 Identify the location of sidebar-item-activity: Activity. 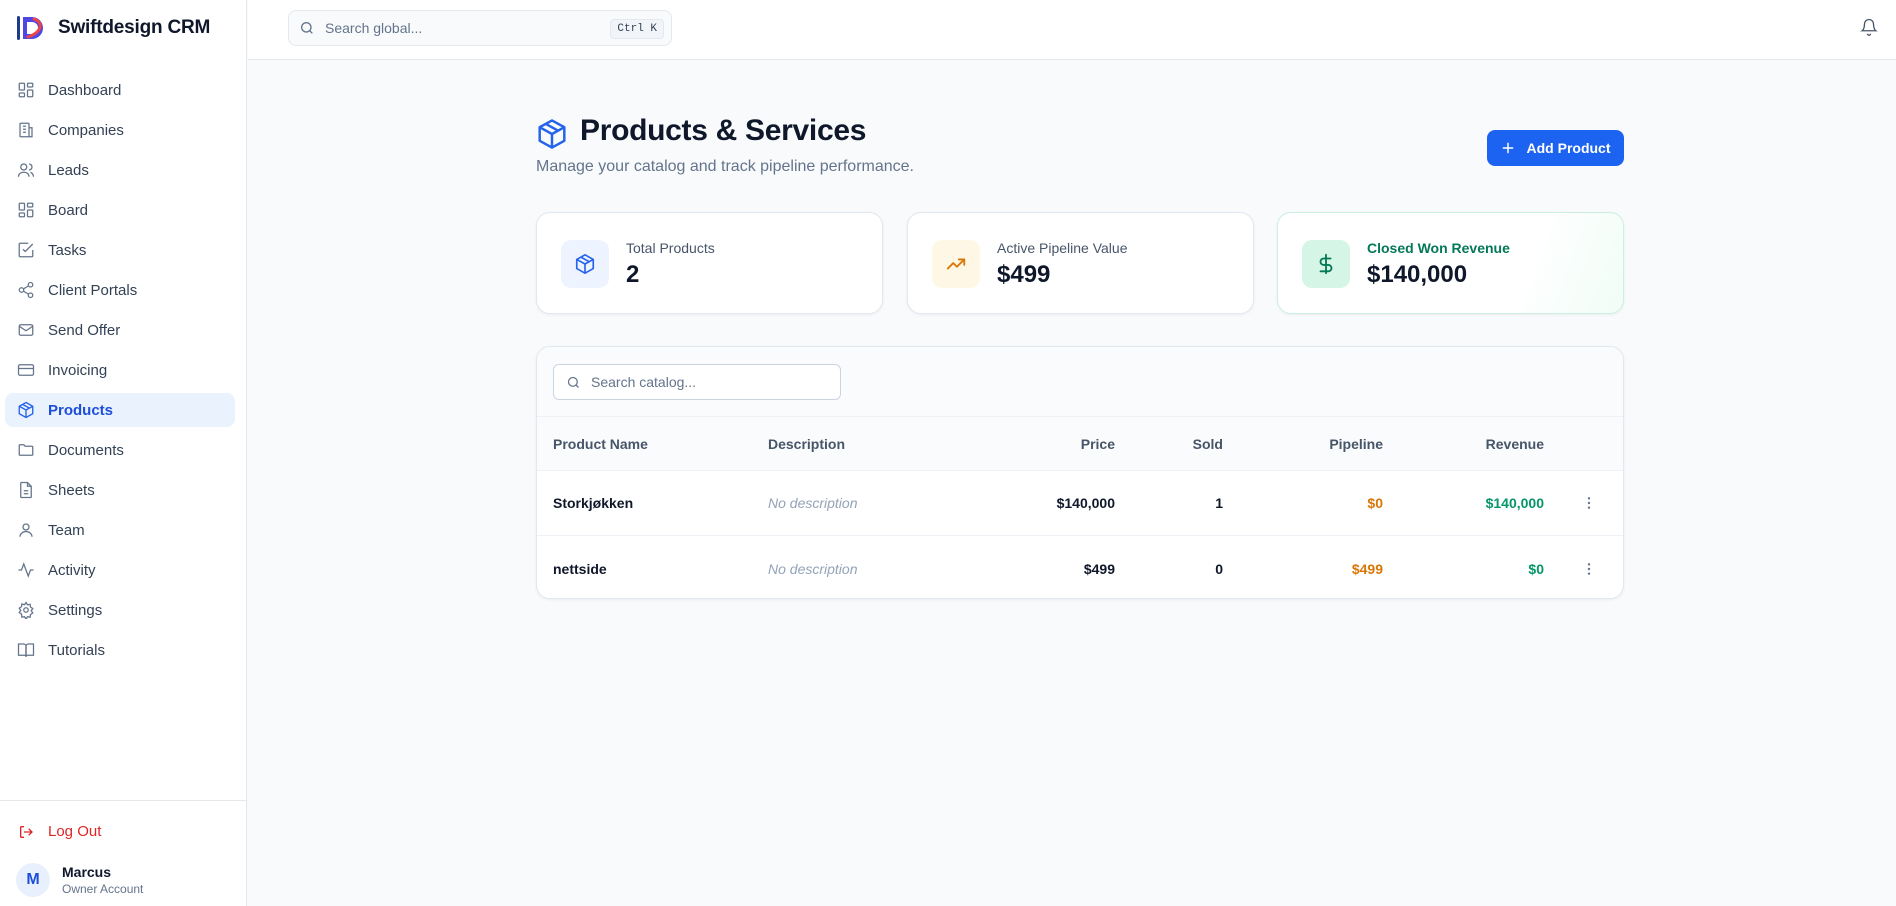
(120, 570).